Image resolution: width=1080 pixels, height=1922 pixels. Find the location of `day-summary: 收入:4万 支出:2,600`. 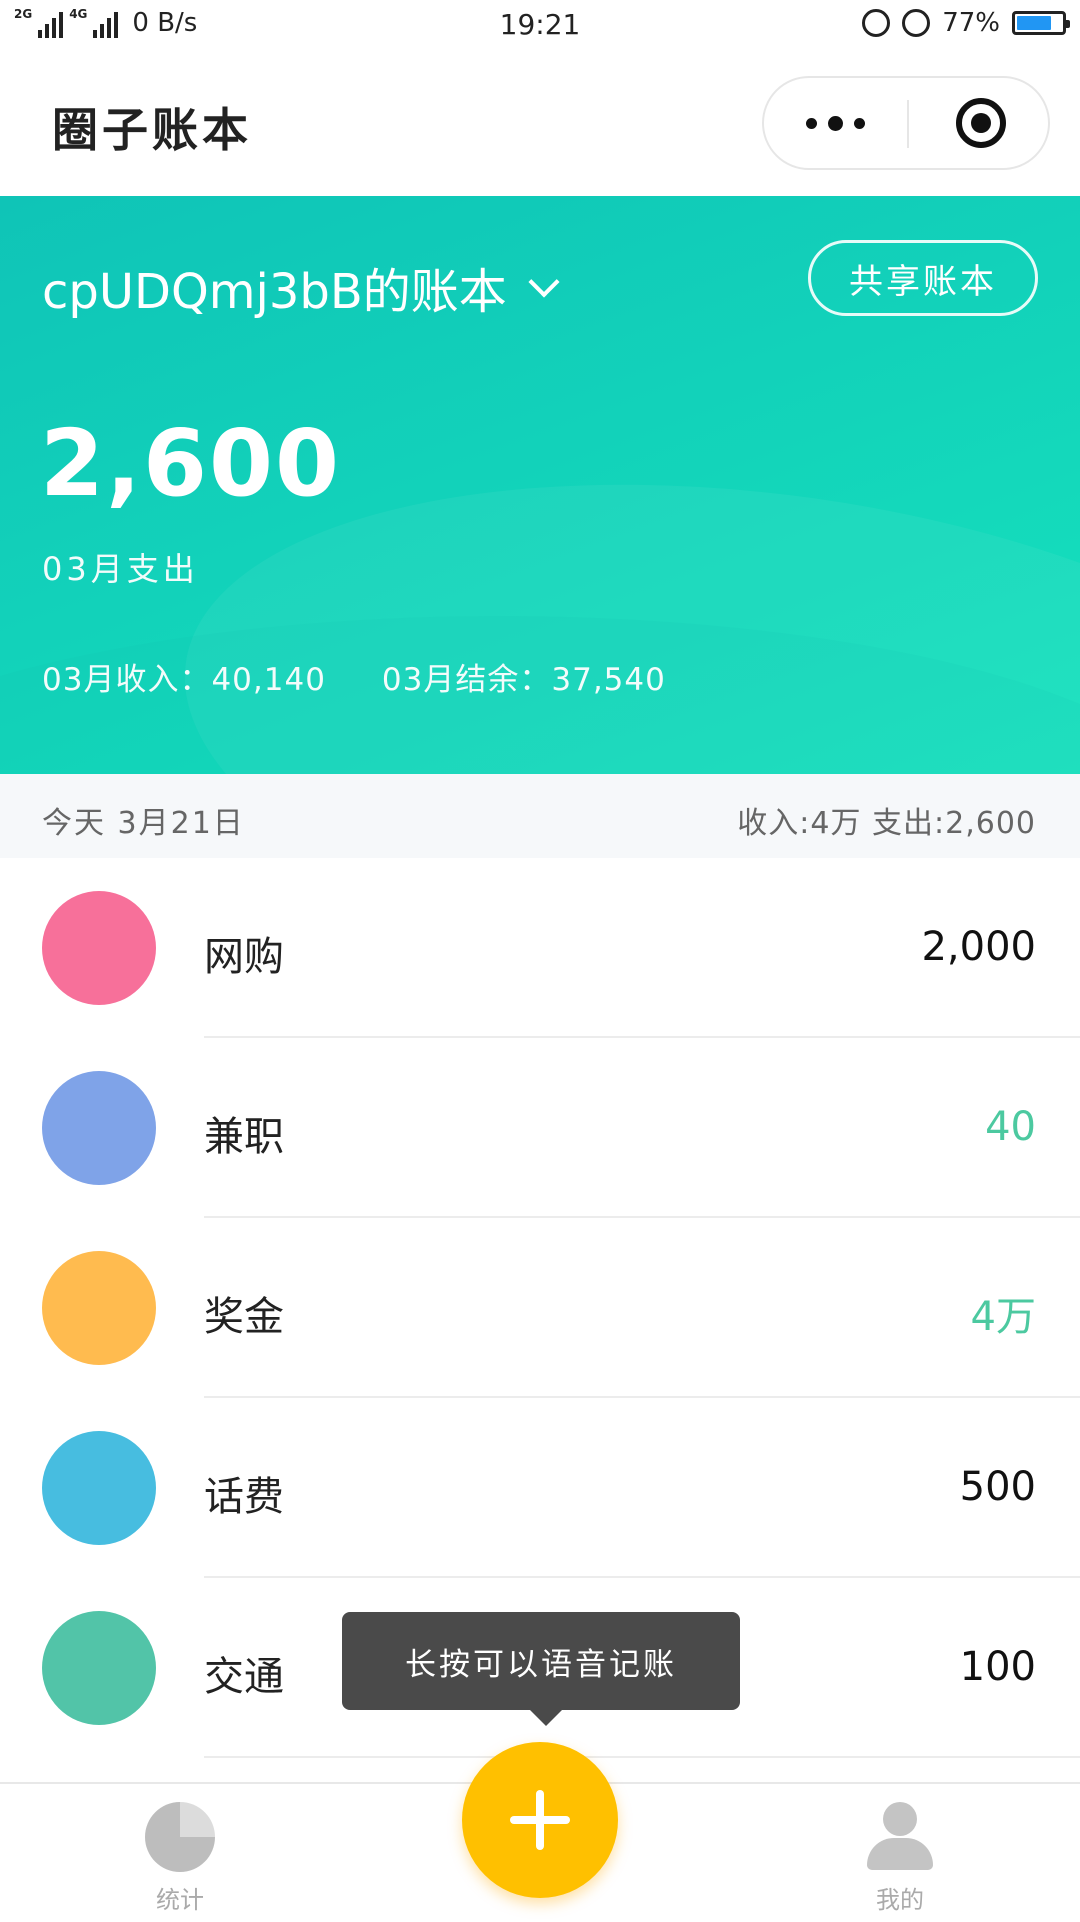

day-summary: 收入:4万 支出:2,600 is located at coordinates (886, 823).